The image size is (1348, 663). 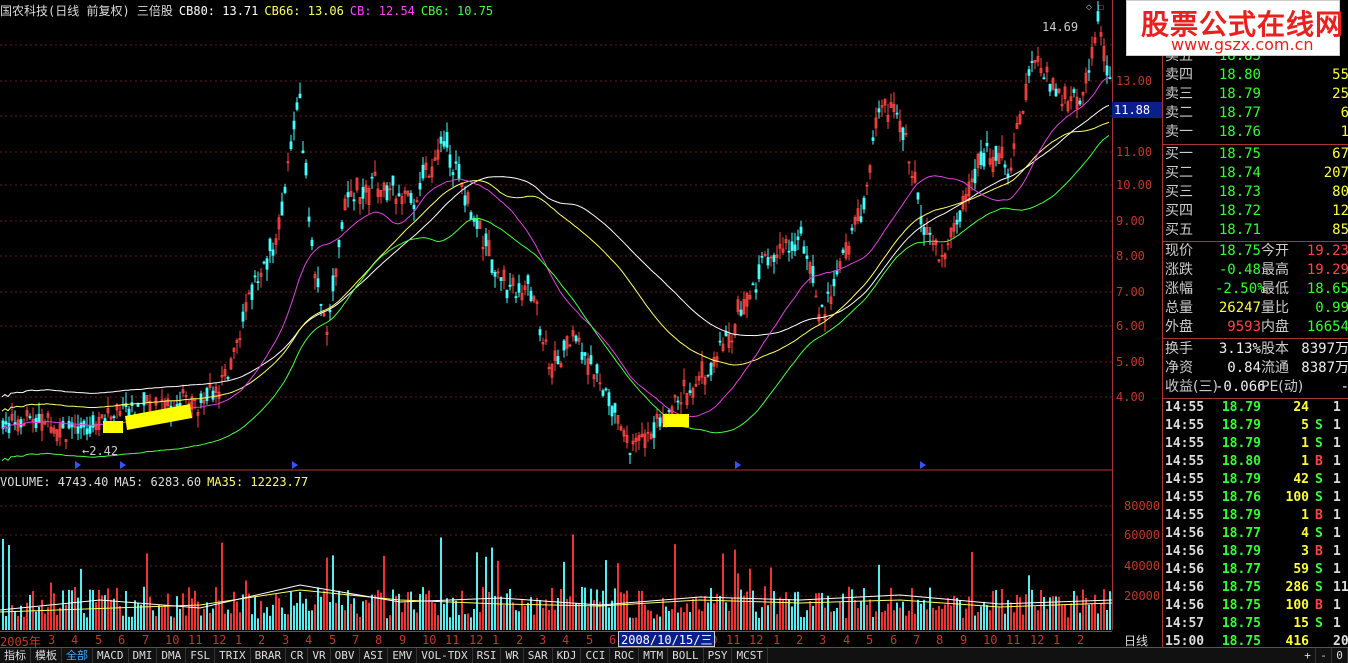 I want to click on order-book-sell-row: 卖四 18.80 55, so click(x=1255, y=75).